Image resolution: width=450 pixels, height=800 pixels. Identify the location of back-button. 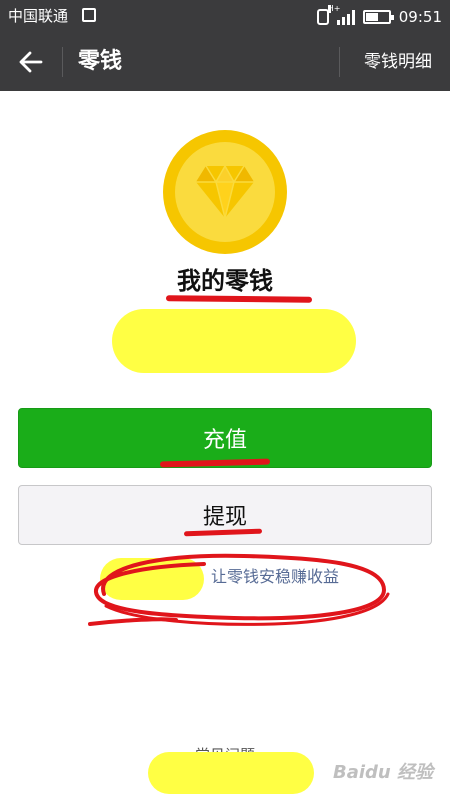
(31, 62).